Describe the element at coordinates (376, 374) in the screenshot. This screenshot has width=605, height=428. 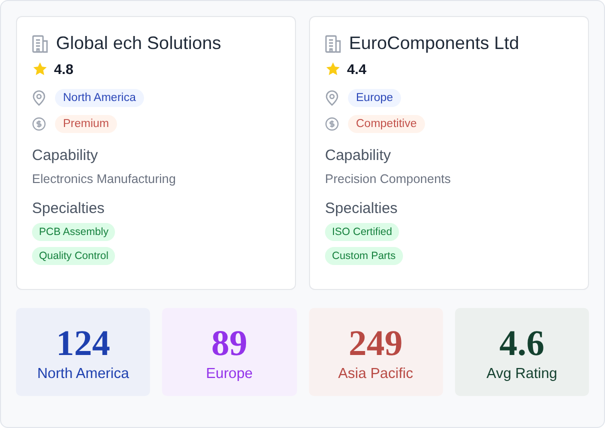
I see `stat-label: Asia Pacific` at that location.